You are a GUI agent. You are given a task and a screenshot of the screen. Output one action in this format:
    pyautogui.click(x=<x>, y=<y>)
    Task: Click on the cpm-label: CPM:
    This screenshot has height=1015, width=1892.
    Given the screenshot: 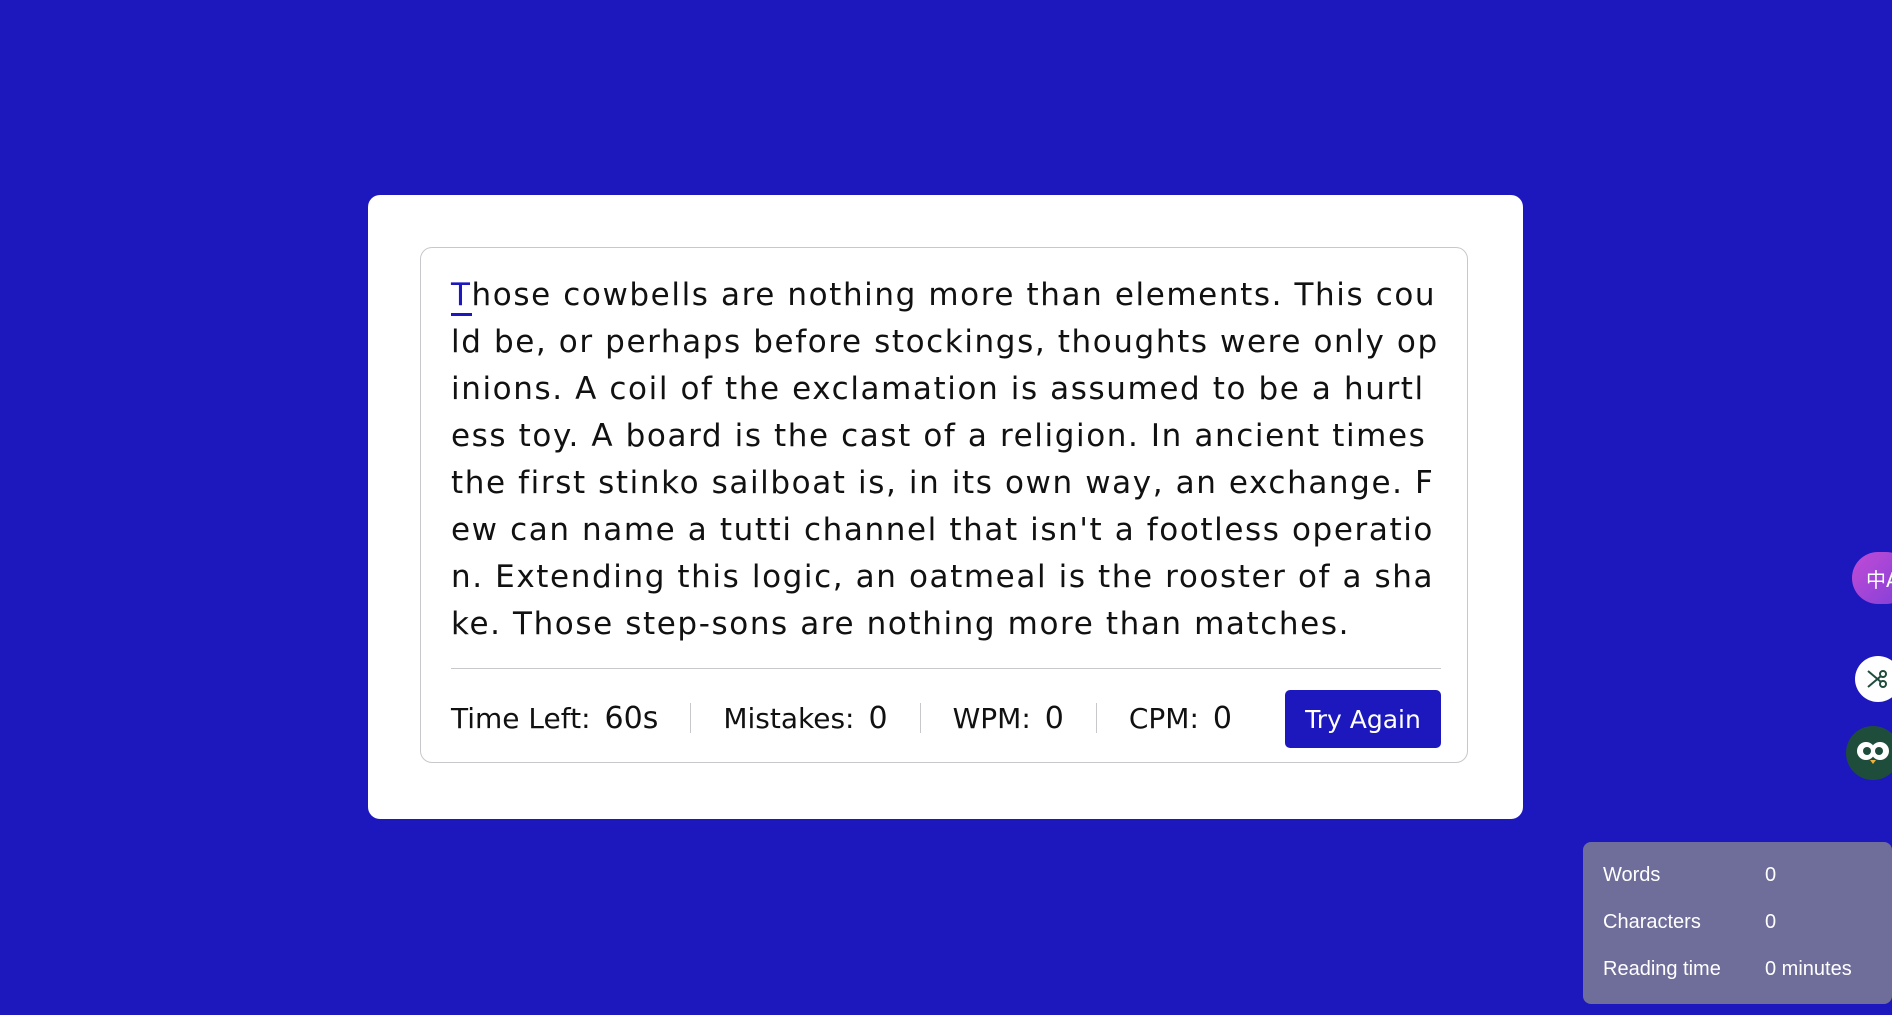 What is the action you would take?
    pyautogui.click(x=1163, y=718)
    